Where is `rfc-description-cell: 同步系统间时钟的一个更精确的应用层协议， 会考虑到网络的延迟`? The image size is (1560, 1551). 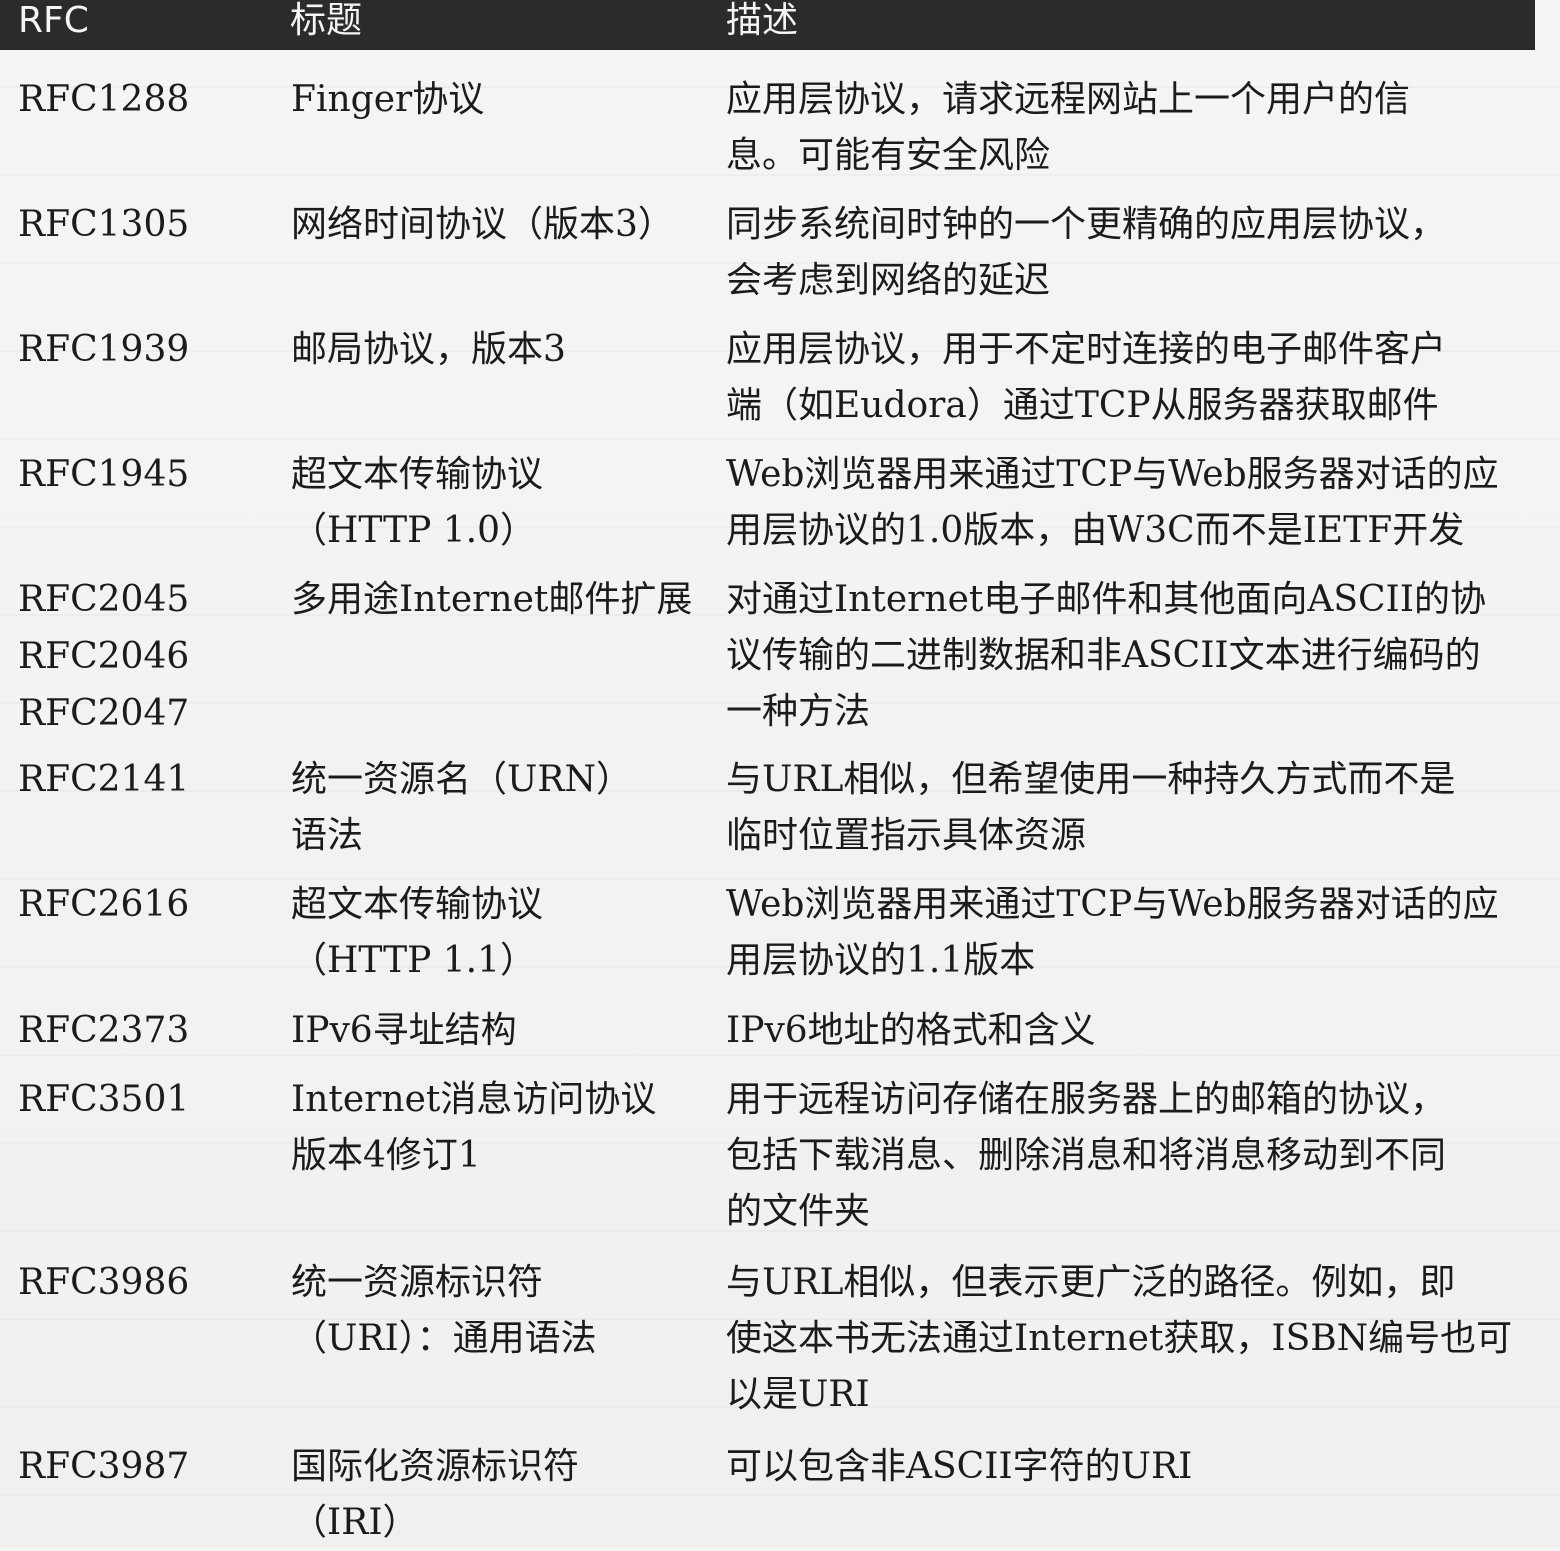
rfc-description-cell: 同步系统间时钟的一个更精确的应用层协议， 会考虑到网络的延迟 is located at coordinates (1086, 252).